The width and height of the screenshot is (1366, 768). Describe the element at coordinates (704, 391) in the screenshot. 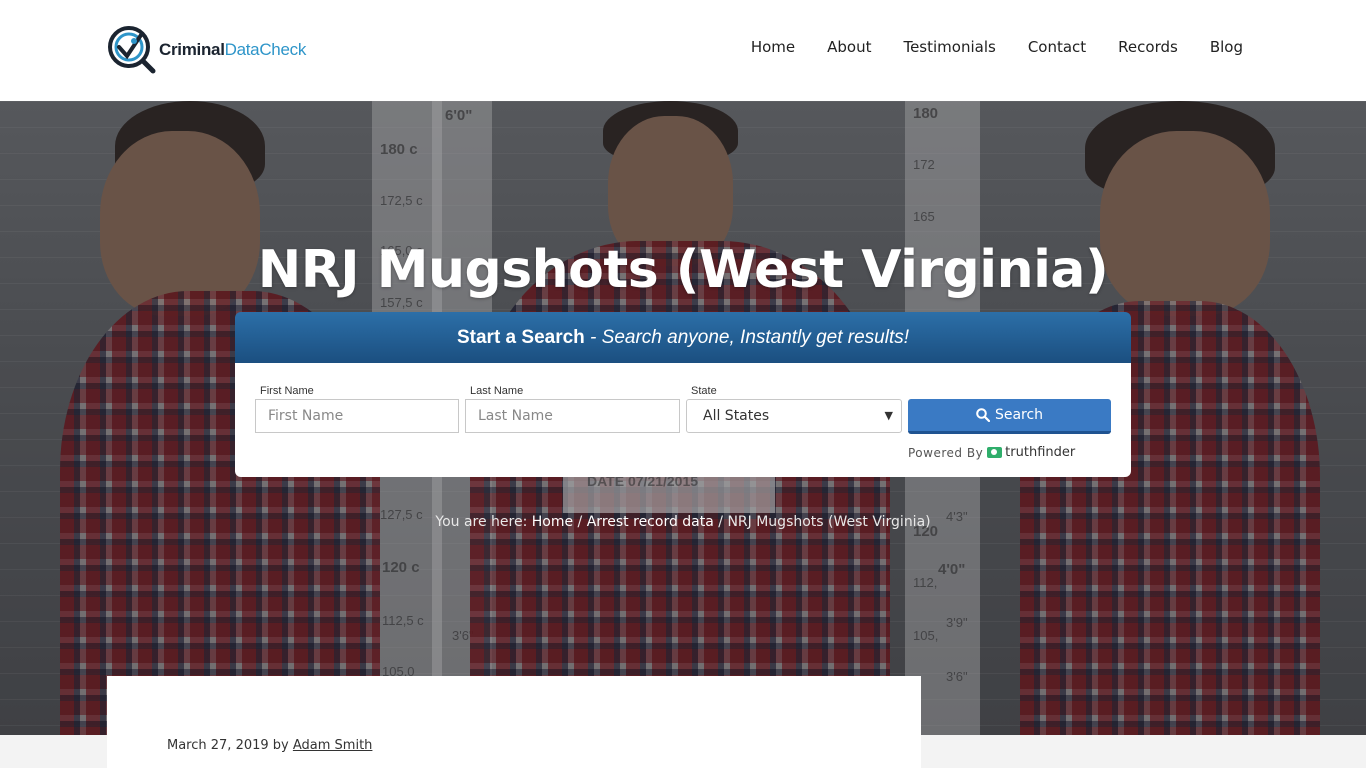

I see `state-label: State` at that location.